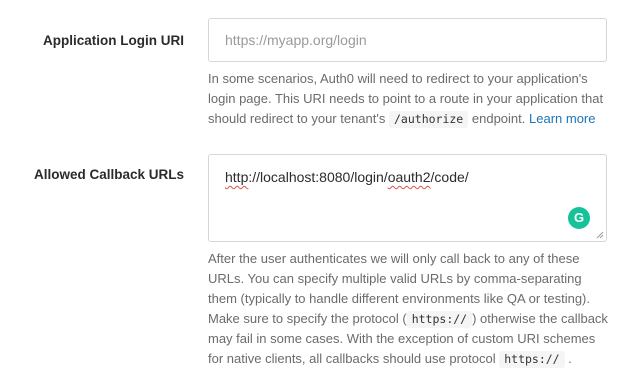 Image resolution: width=639 pixels, height=383 pixels. What do you see at coordinates (409, 177) in the screenshot?
I see `callback-url-oauth: oauth2` at bounding box center [409, 177].